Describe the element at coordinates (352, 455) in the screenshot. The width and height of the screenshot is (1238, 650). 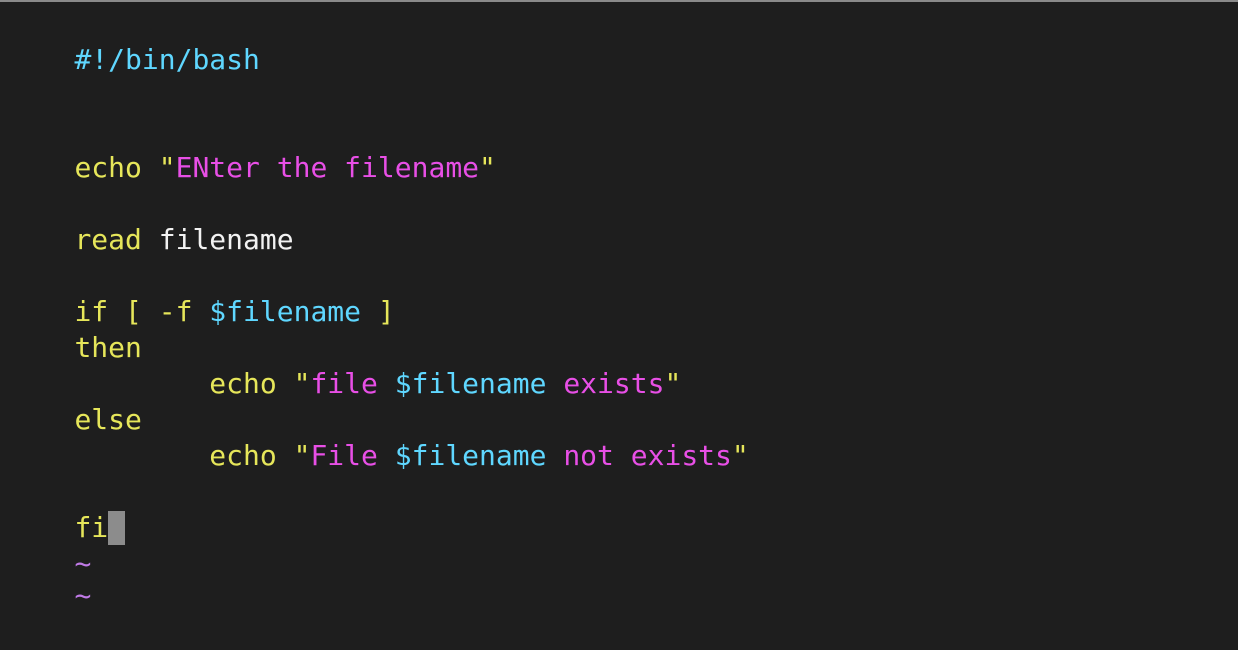
I see `string-token: File` at that location.